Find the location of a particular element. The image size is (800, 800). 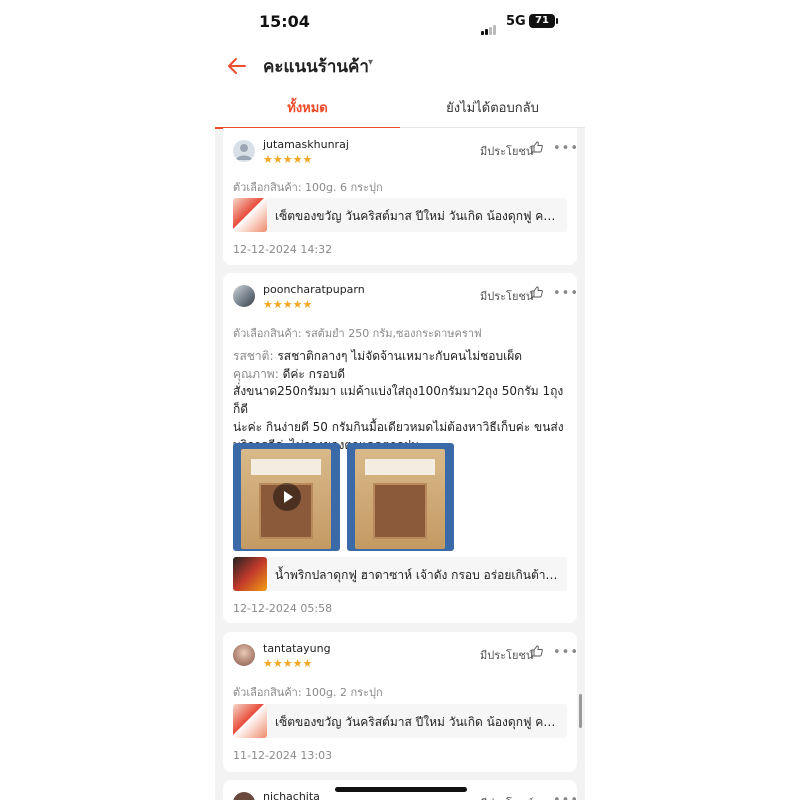

battery-icon: 71 is located at coordinates (543, 21).